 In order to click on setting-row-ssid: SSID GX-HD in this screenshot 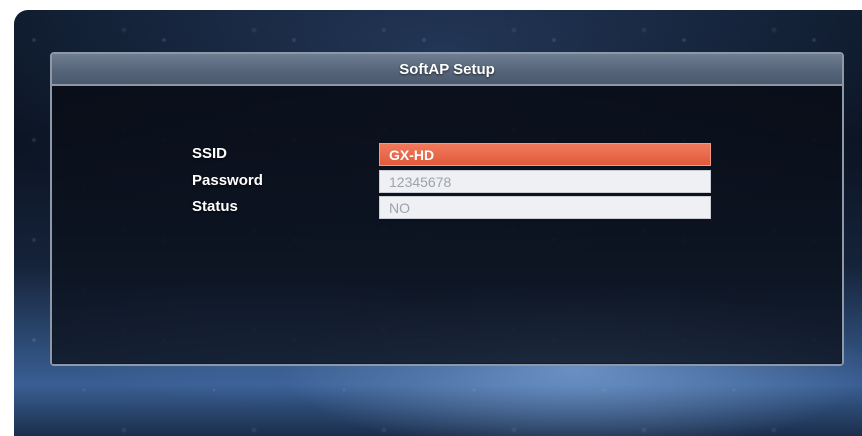, I will do `click(452, 155)`.